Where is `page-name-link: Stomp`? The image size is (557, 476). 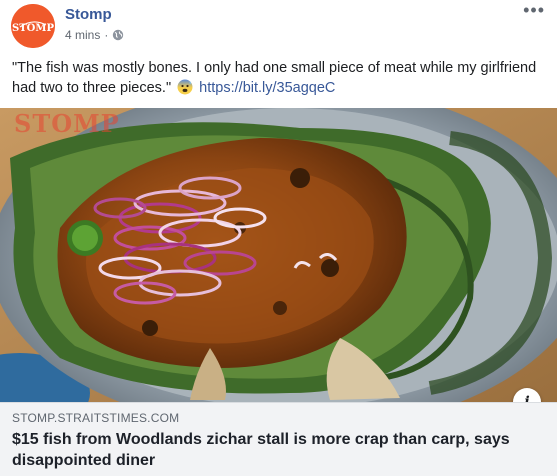 page-name-link: Stomp is located at coordinates (88, 14).